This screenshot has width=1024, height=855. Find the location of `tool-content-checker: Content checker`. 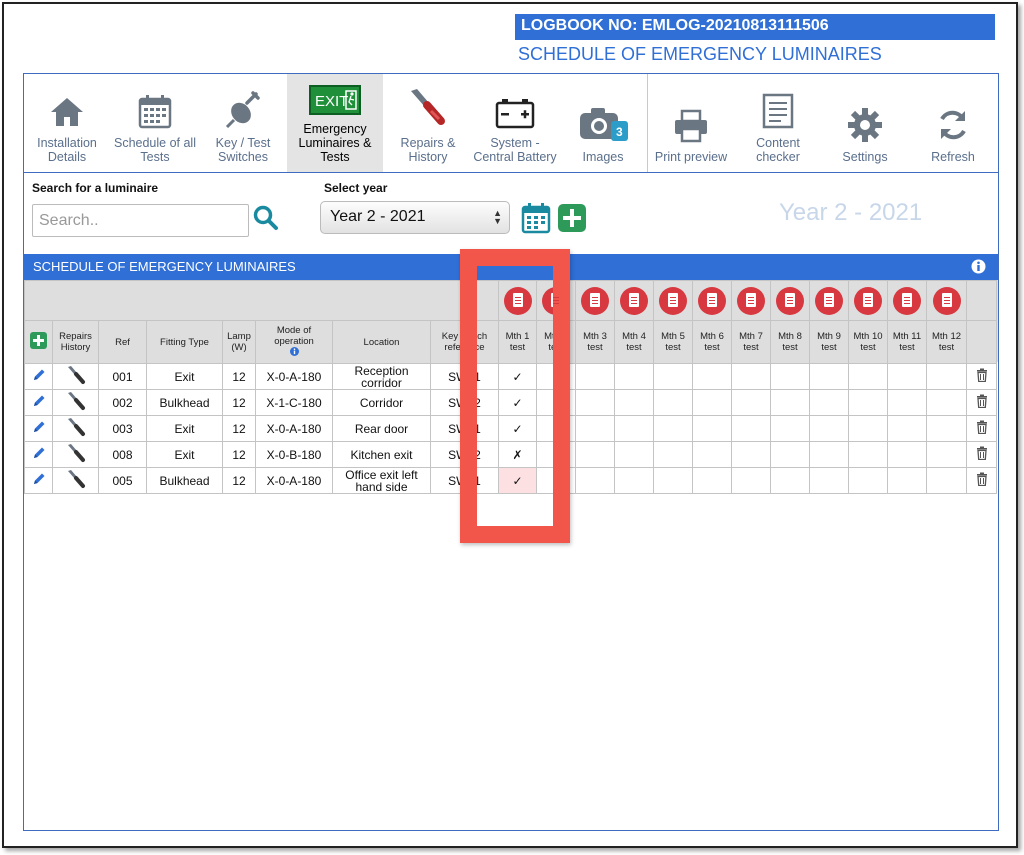

tool-content-checker: Content checker is located at coordinates (778, 123).